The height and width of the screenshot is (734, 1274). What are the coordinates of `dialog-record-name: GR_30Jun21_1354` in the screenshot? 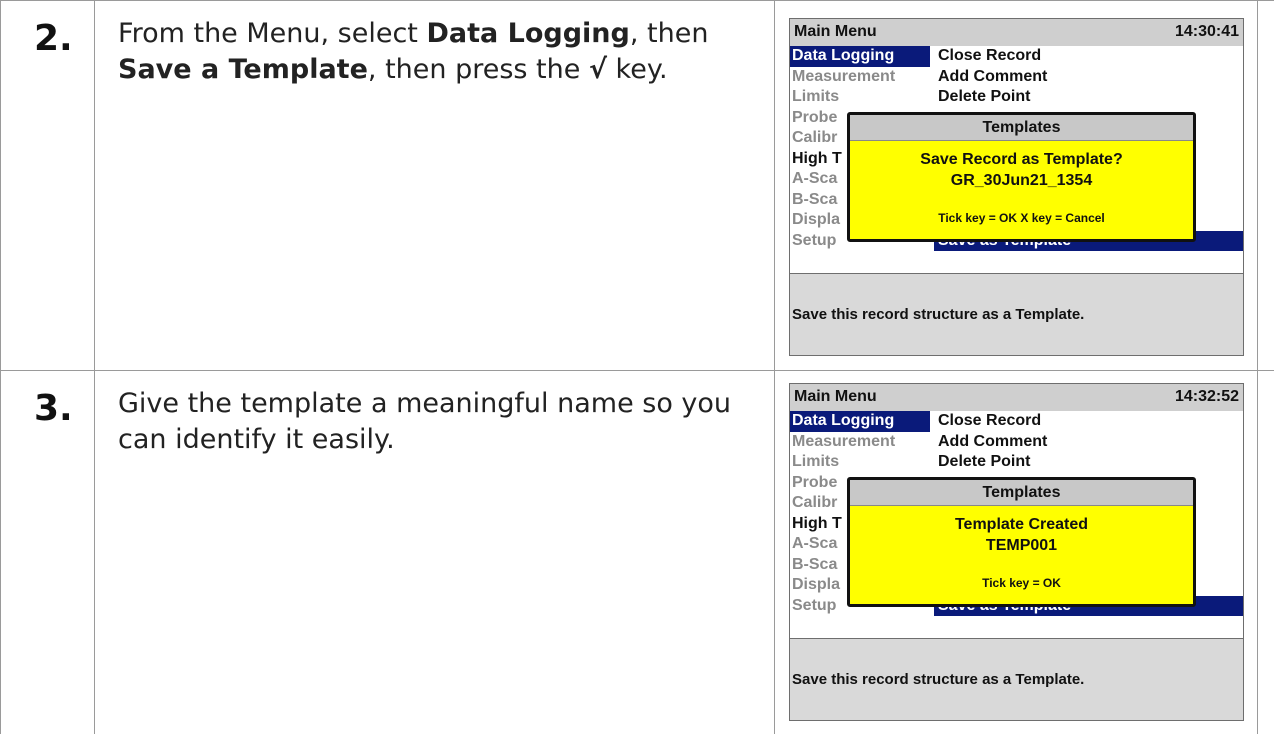 It's located at (1021, 180).